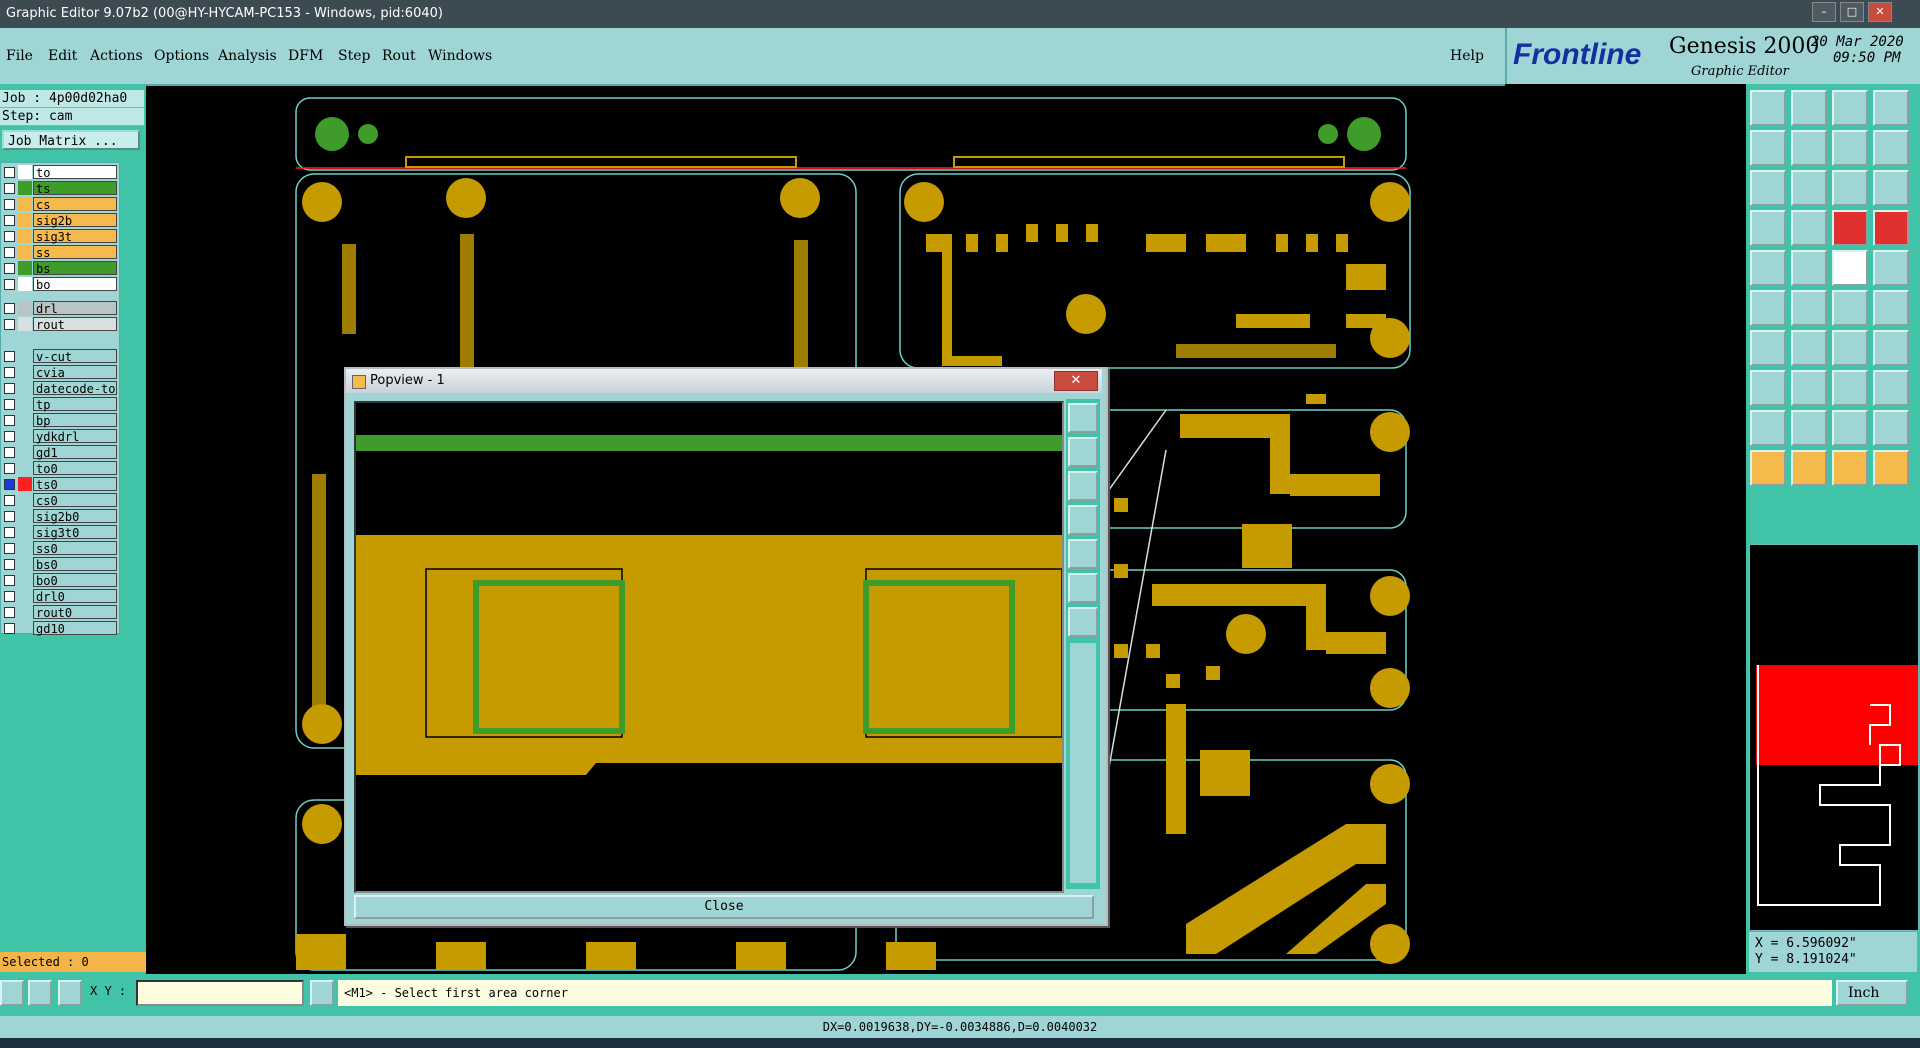 The height and width of the screenshot is (1048, 1920). I want to click on move-icon, so click(1850, 388).